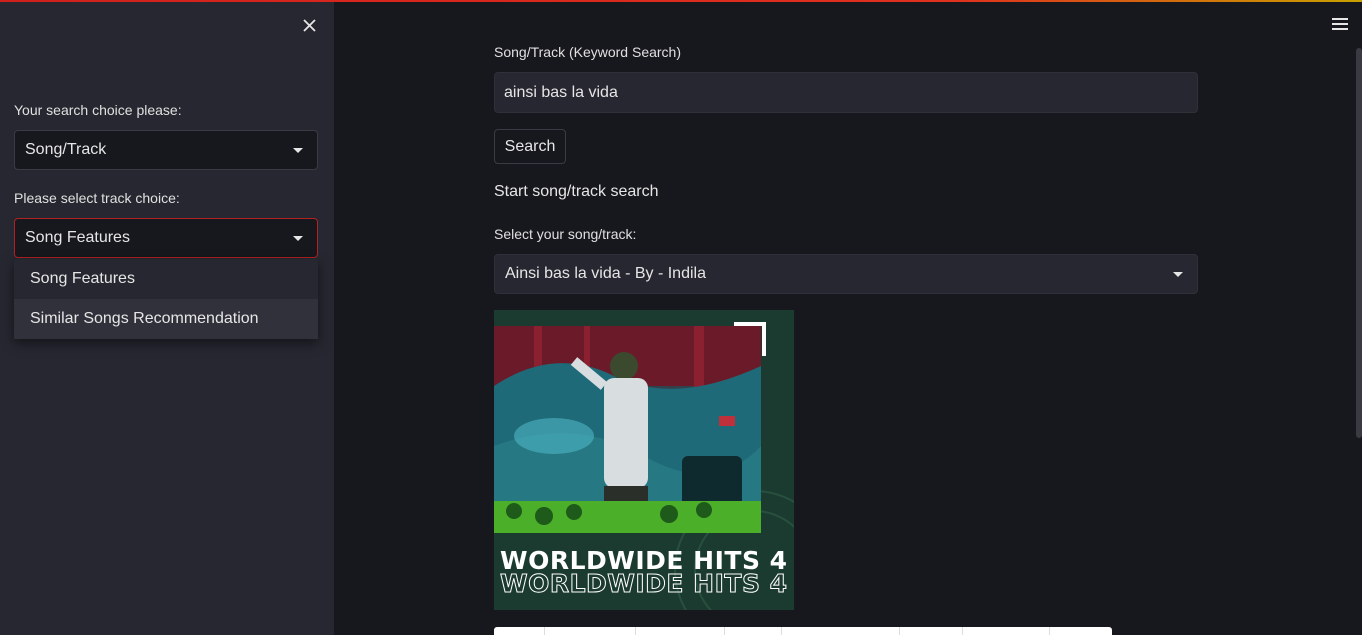  What do you see at coordinates (166, 238) in the screenshot?
I see `track-choice-select: Song Features` at bounding box center [166, 238].